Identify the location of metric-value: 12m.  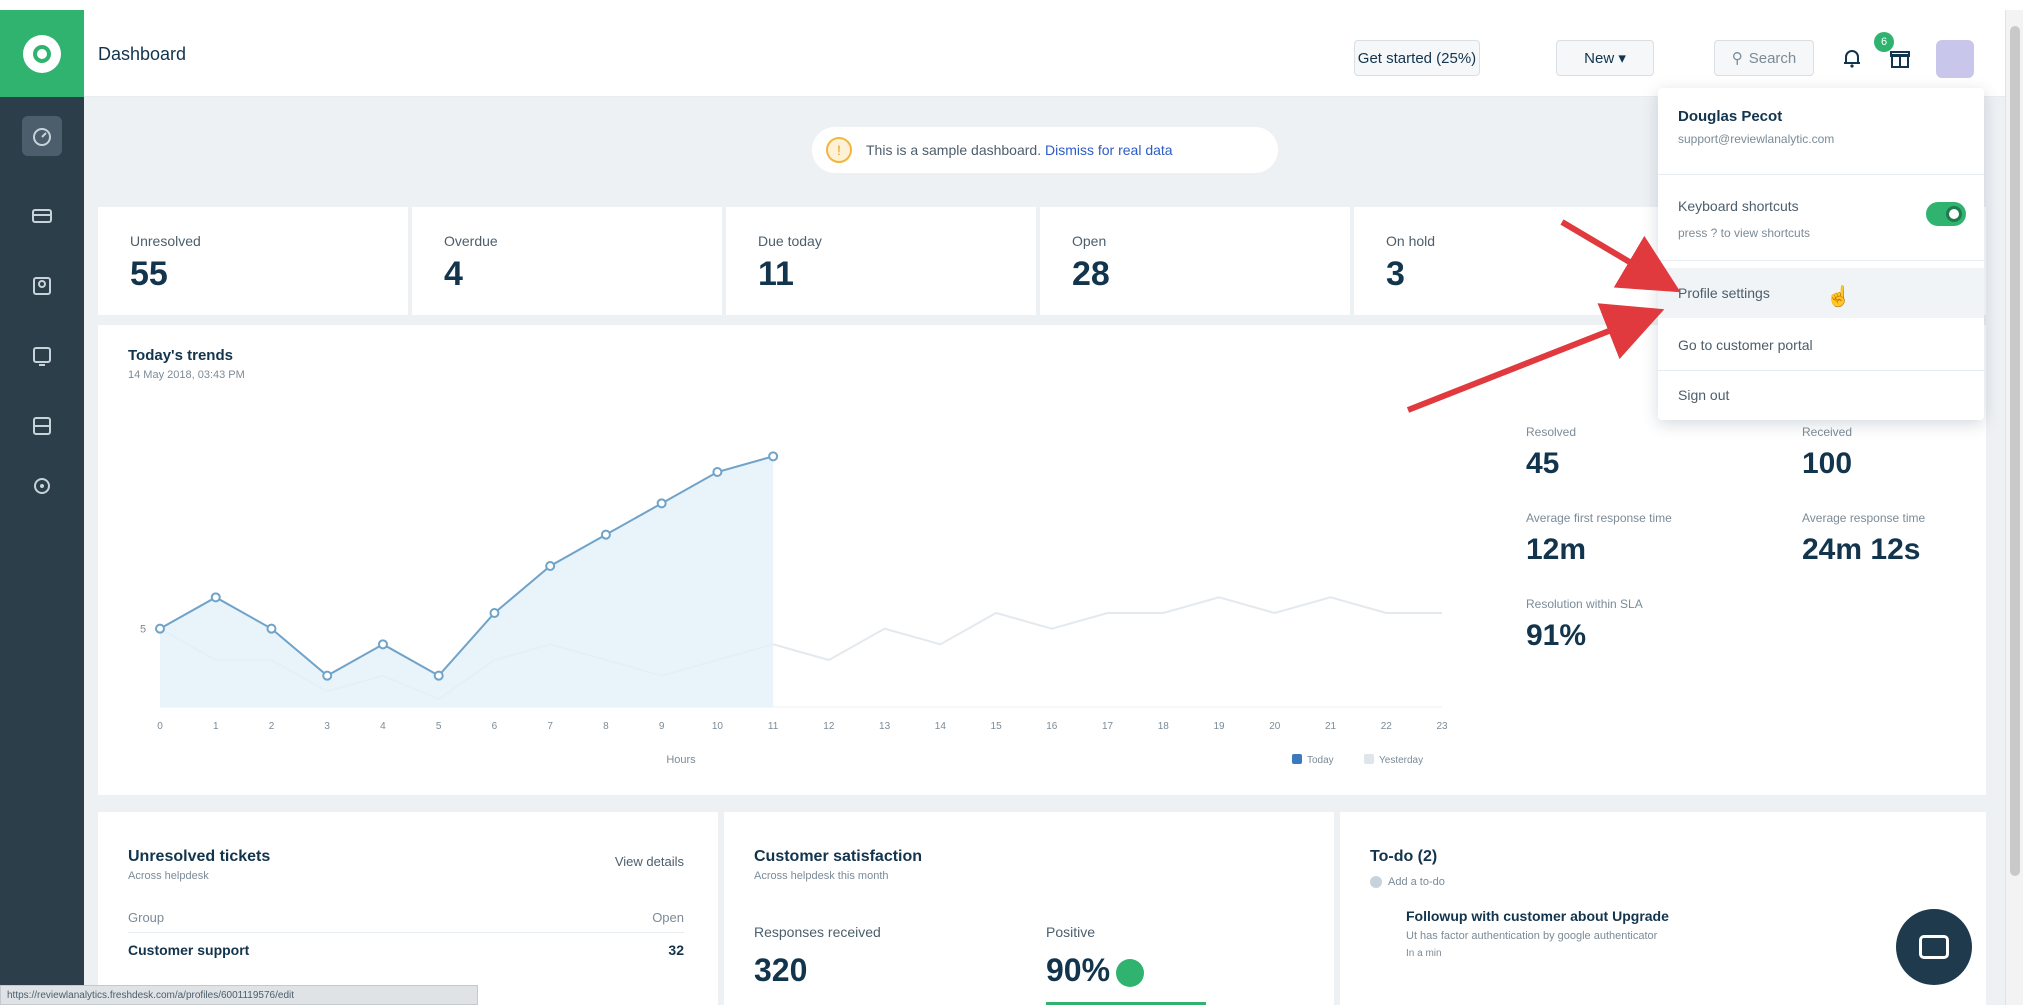
(1556, 549).